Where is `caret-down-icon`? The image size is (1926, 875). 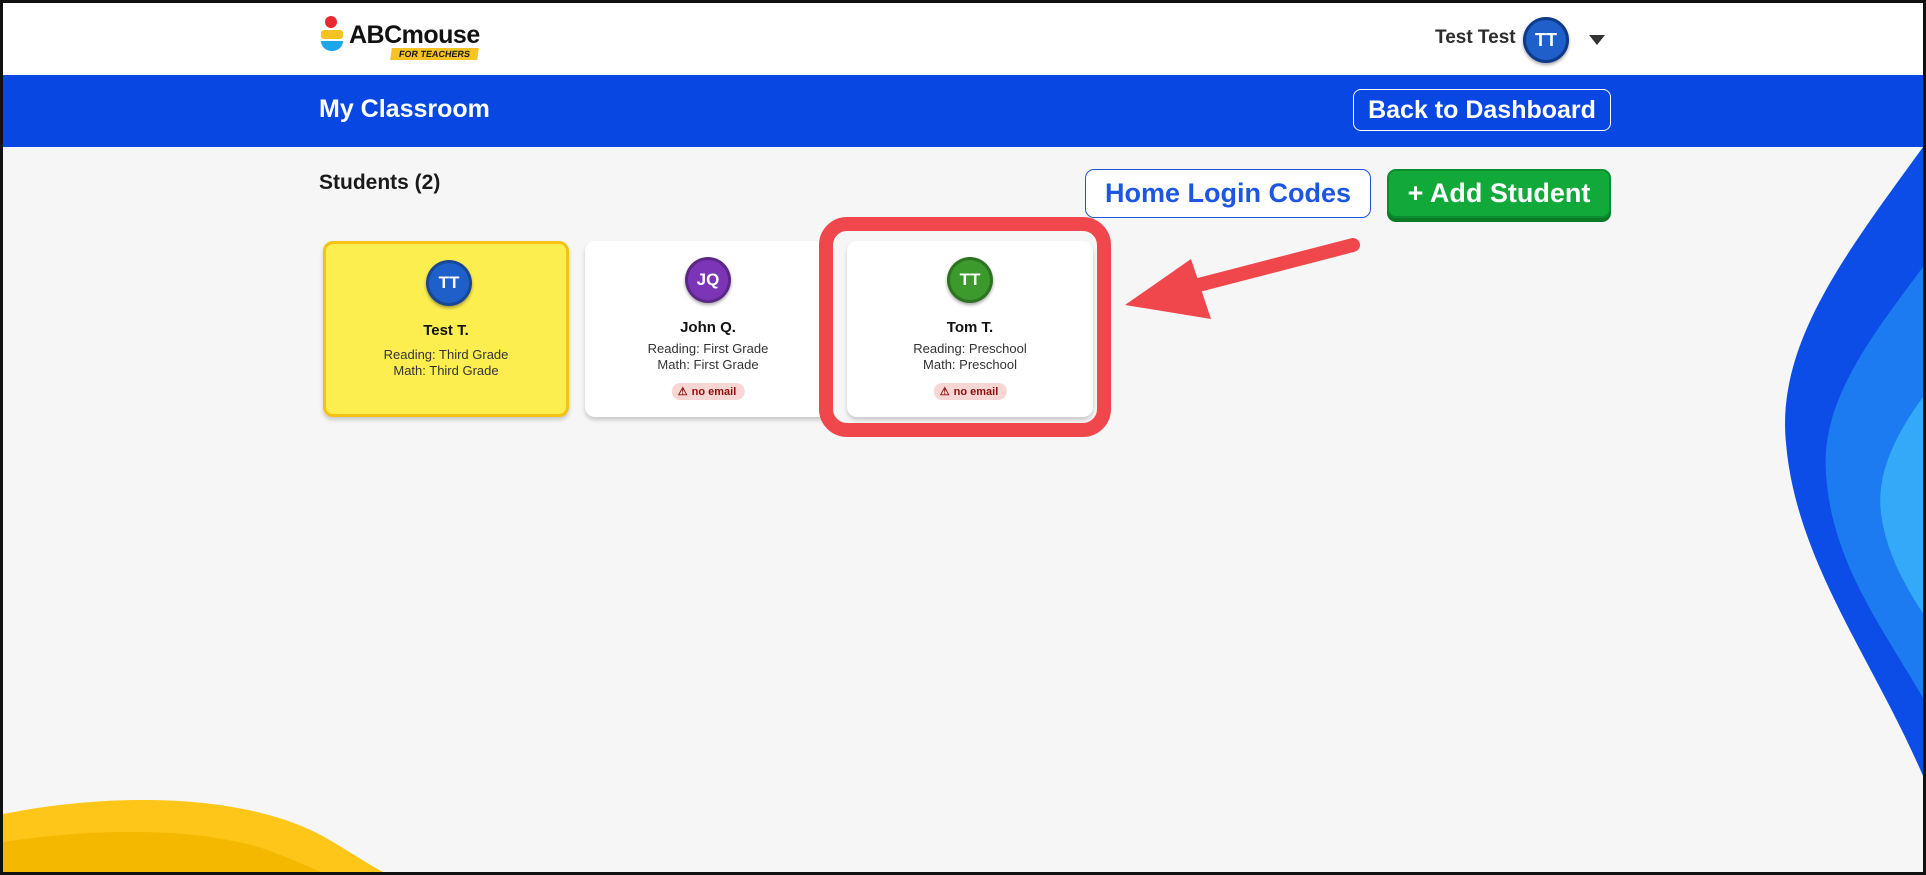 caret-down-icon is located at coordinates (1597, 40).